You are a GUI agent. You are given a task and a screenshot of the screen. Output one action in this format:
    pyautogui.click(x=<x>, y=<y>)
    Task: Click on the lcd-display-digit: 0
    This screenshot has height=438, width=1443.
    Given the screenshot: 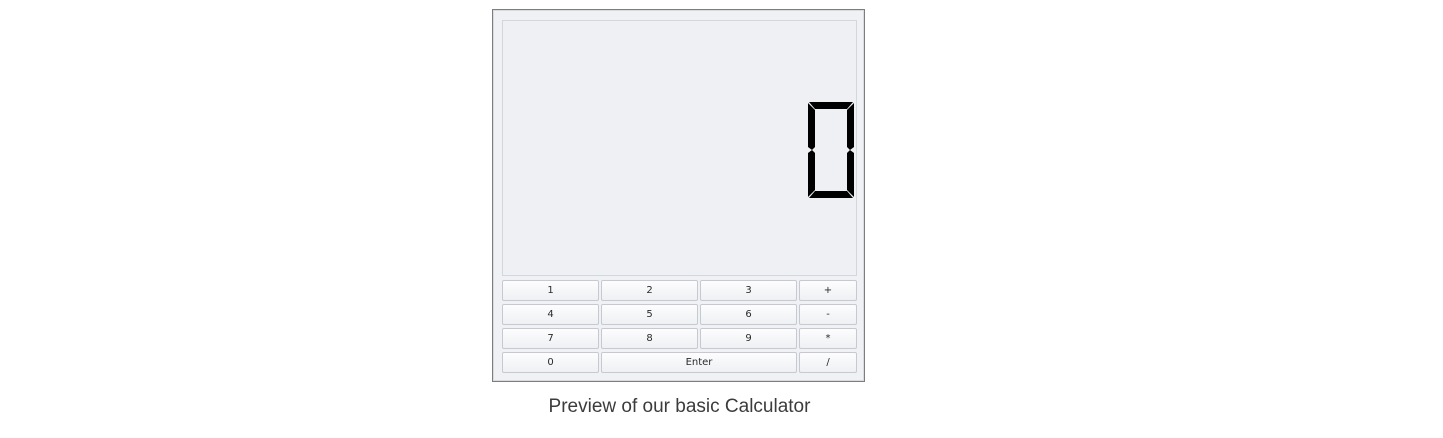 What is the action you would take?
    pyautogui.click(x=831, y=150)
    